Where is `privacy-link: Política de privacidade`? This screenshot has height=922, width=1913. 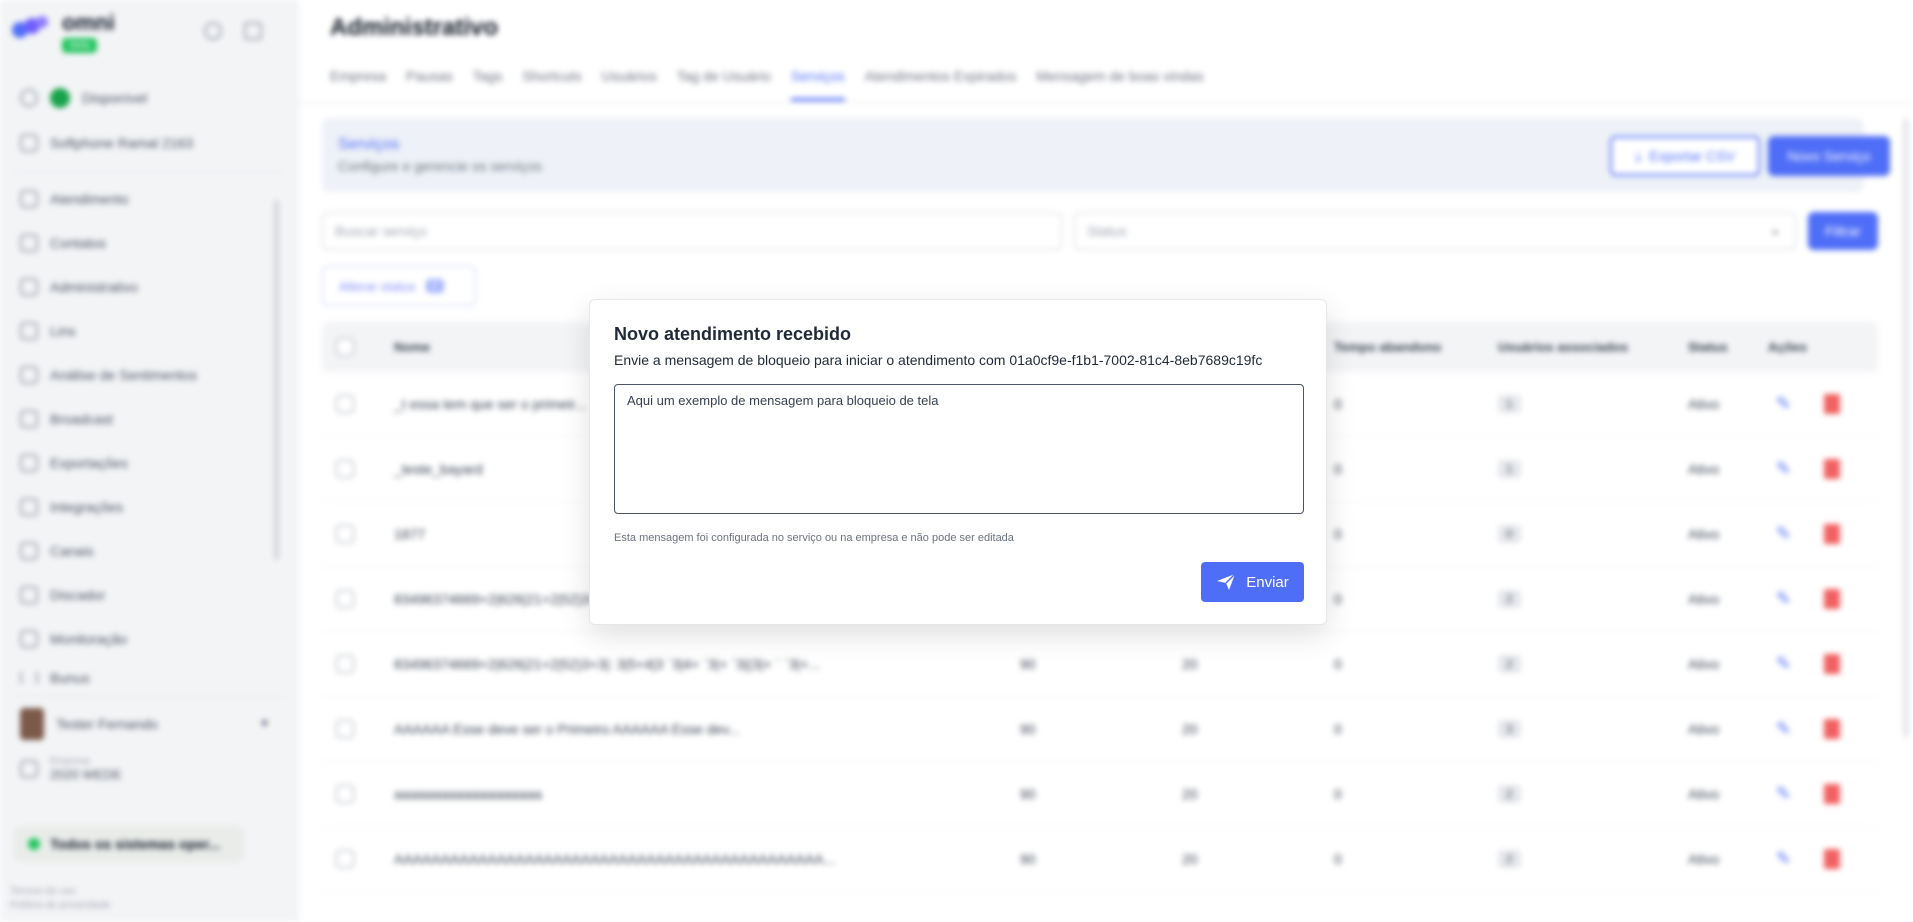 privacy-link: Política de privacidade is located at coordinates (60, 905).